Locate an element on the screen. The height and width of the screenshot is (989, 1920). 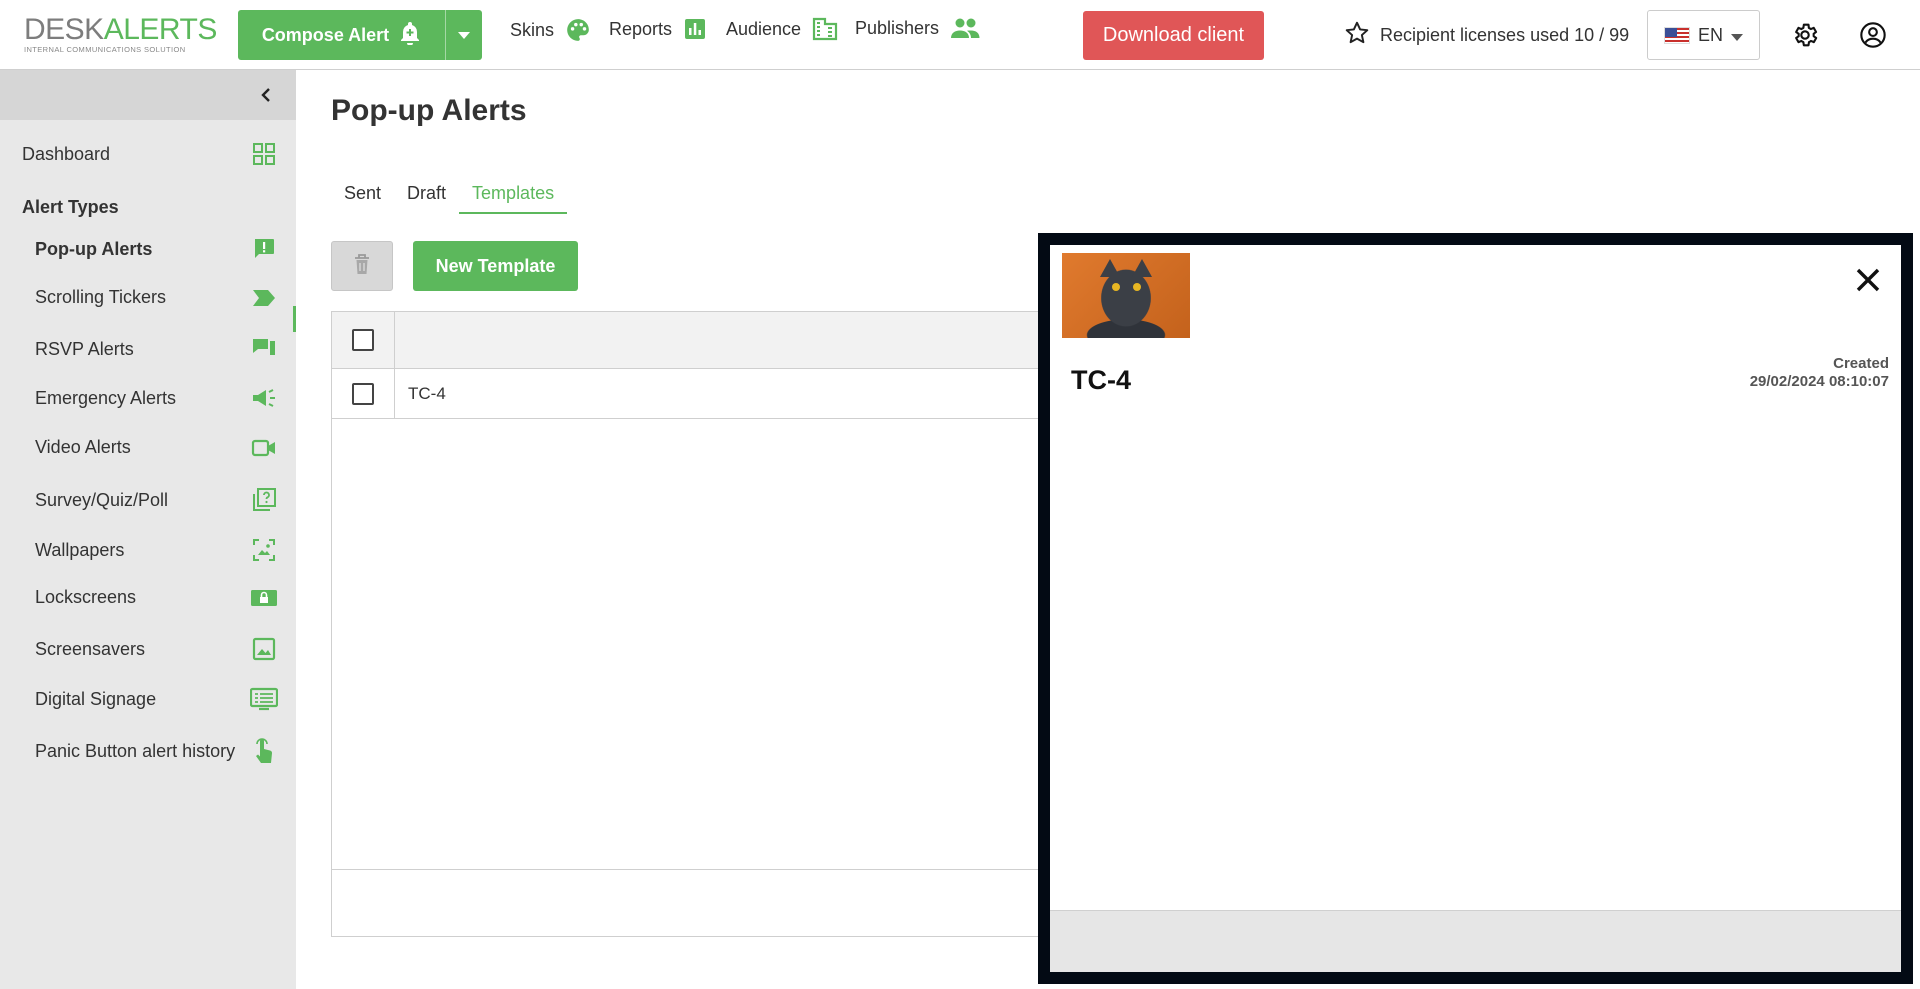
sidebar-item-rsvp-alerts: RSVP Alerts is located at coordinates (156, 349).